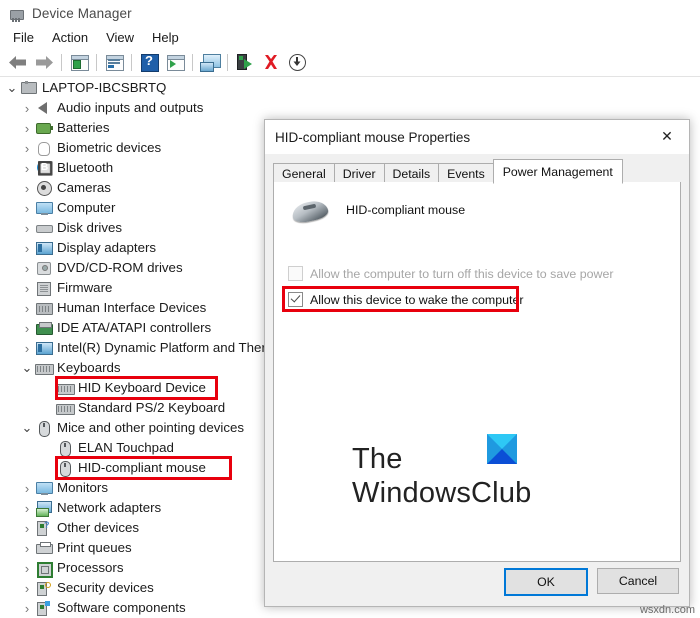 Image resolution: width=700 pixels, height=618 pixels. Describe the element at coordinates (18, 62) in the screenshot. I see `back-arrow-icon` at that location.